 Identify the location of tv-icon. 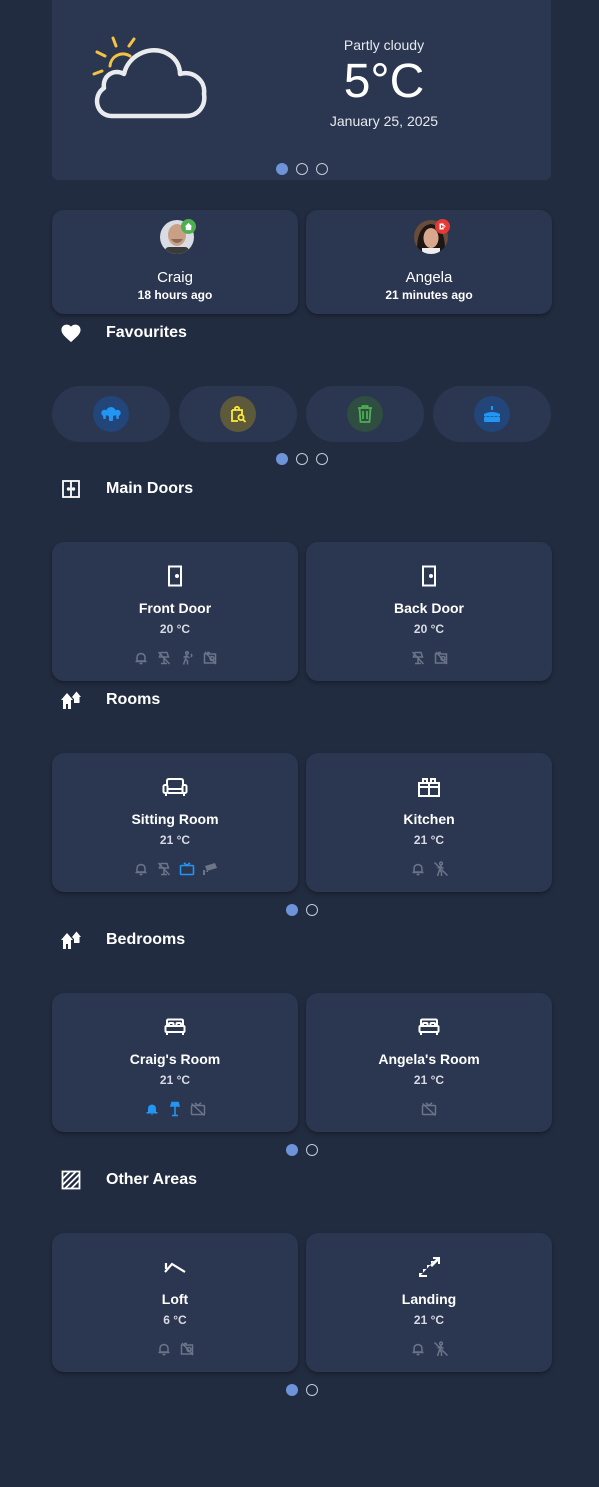
(187, 869).